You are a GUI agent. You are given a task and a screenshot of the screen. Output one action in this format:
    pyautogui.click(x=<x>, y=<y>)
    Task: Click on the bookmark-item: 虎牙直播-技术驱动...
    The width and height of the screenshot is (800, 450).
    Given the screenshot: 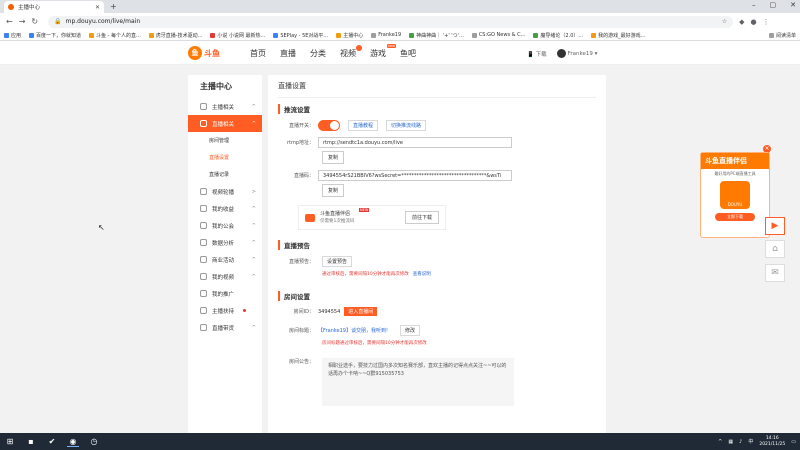 What is the action you would take?
    pyautogui.click(x=175, y=35)
    